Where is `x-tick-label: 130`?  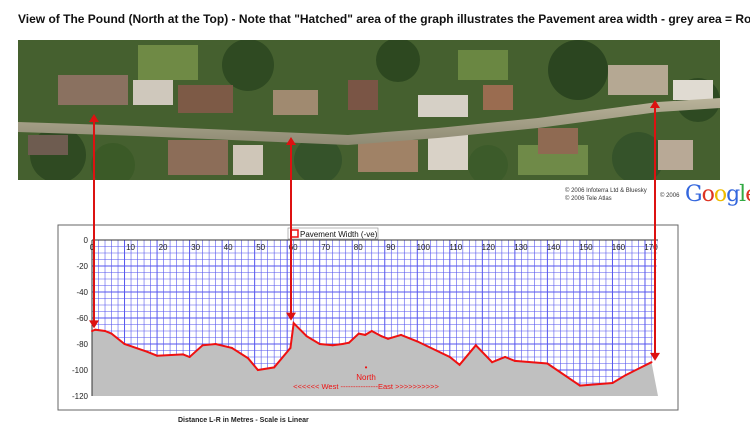
x-tick-label: 130 is located at coordinates (521, 247).